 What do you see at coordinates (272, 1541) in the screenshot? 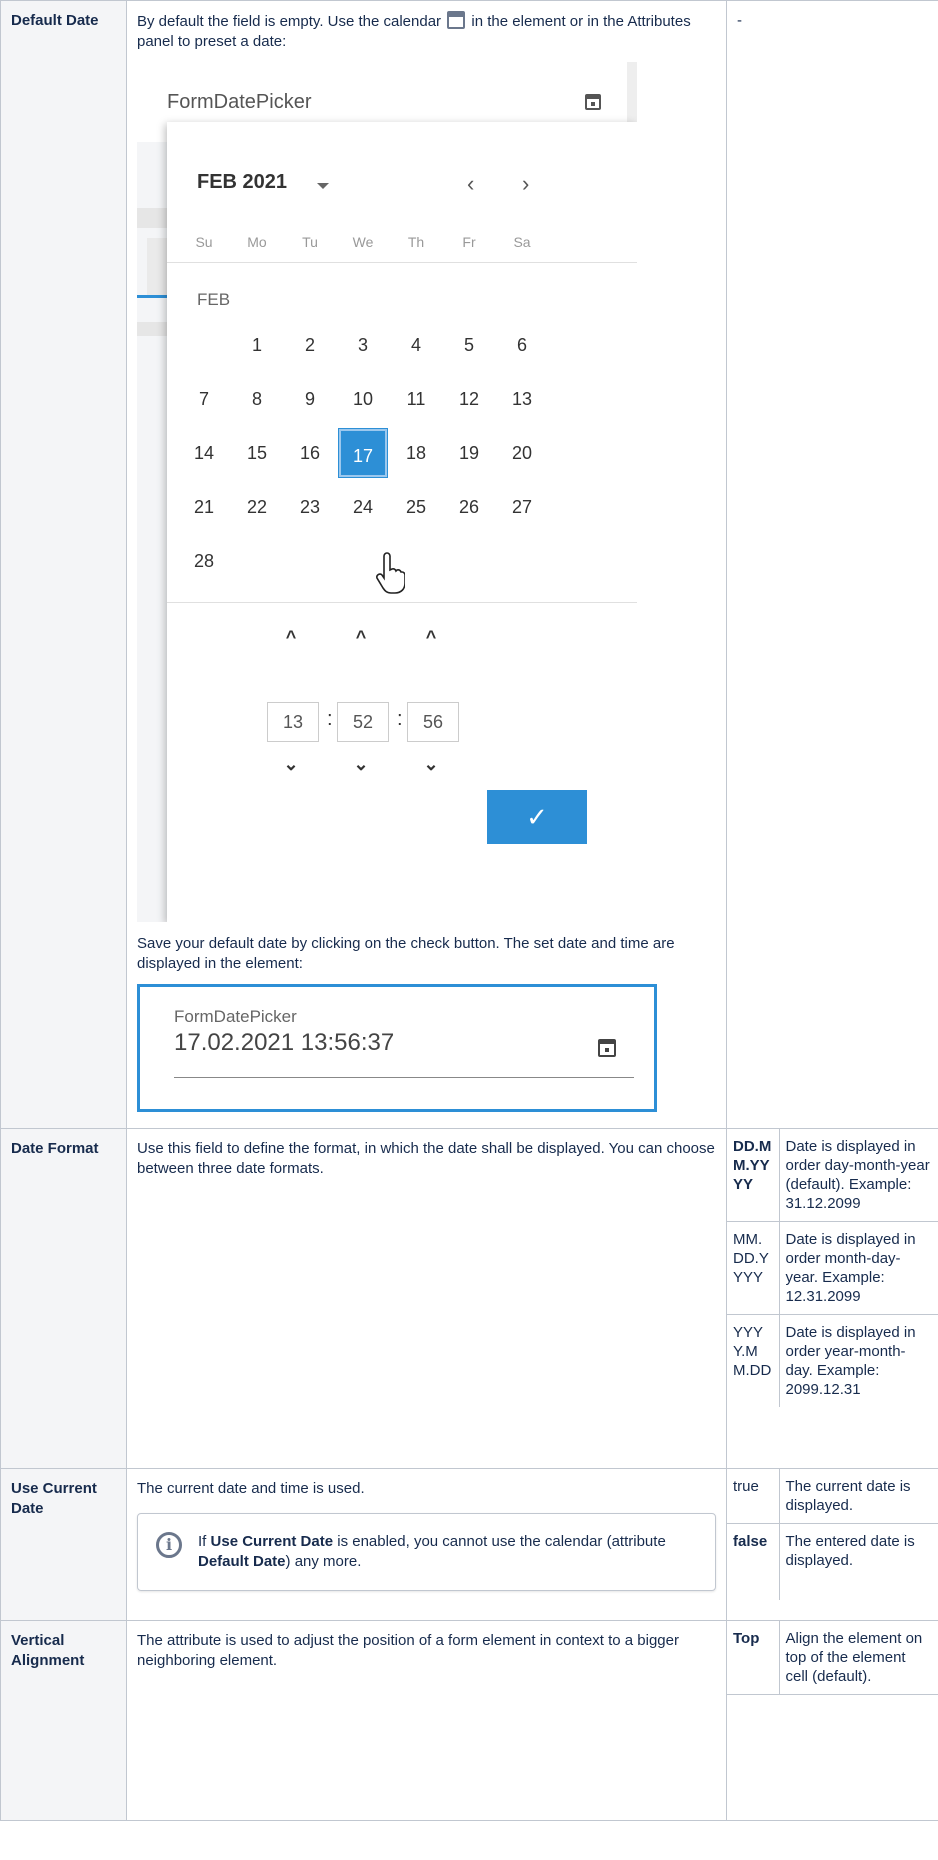
I see `note-bold: Use Current Date` at bounding box center [272, 1541].